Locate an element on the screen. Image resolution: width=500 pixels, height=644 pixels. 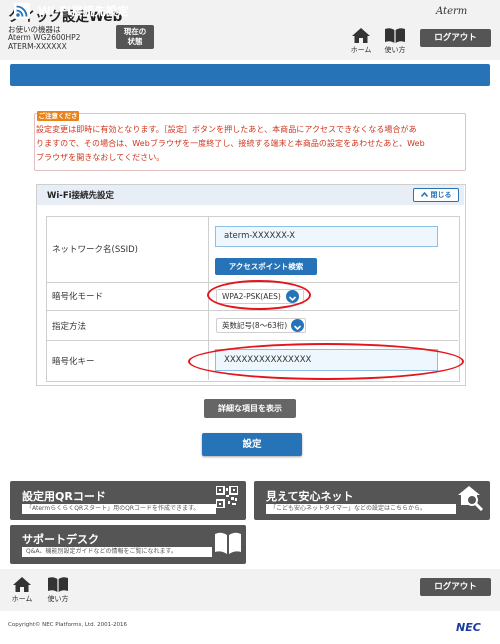
home-search-icon is located at coordinates (471, 500).